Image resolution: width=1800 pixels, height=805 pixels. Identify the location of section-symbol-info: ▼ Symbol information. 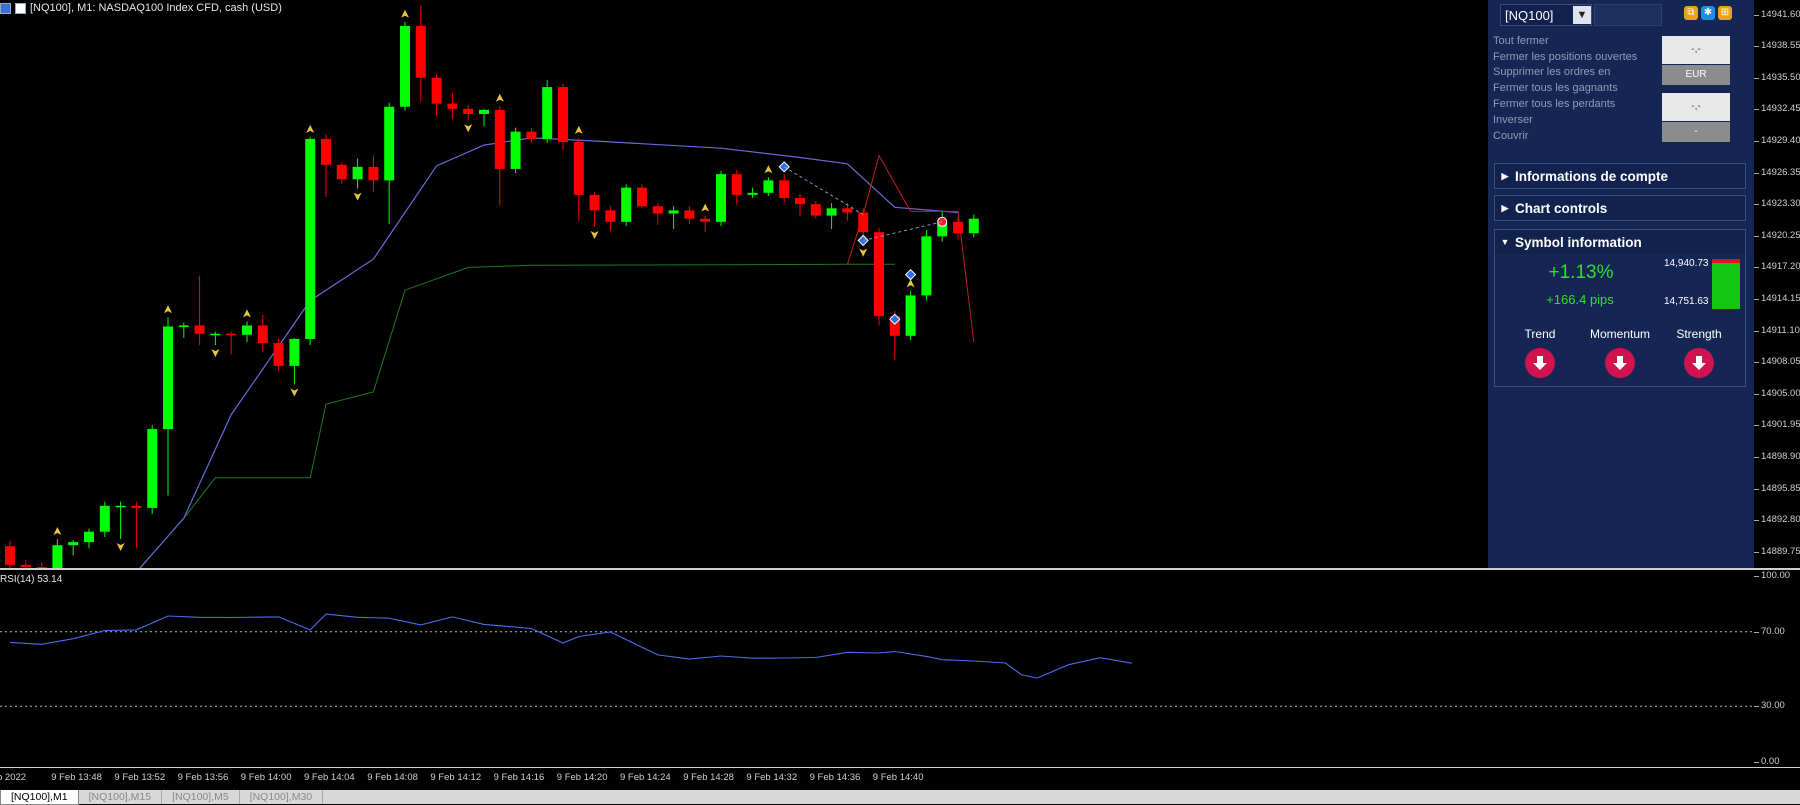
(1620, 242).